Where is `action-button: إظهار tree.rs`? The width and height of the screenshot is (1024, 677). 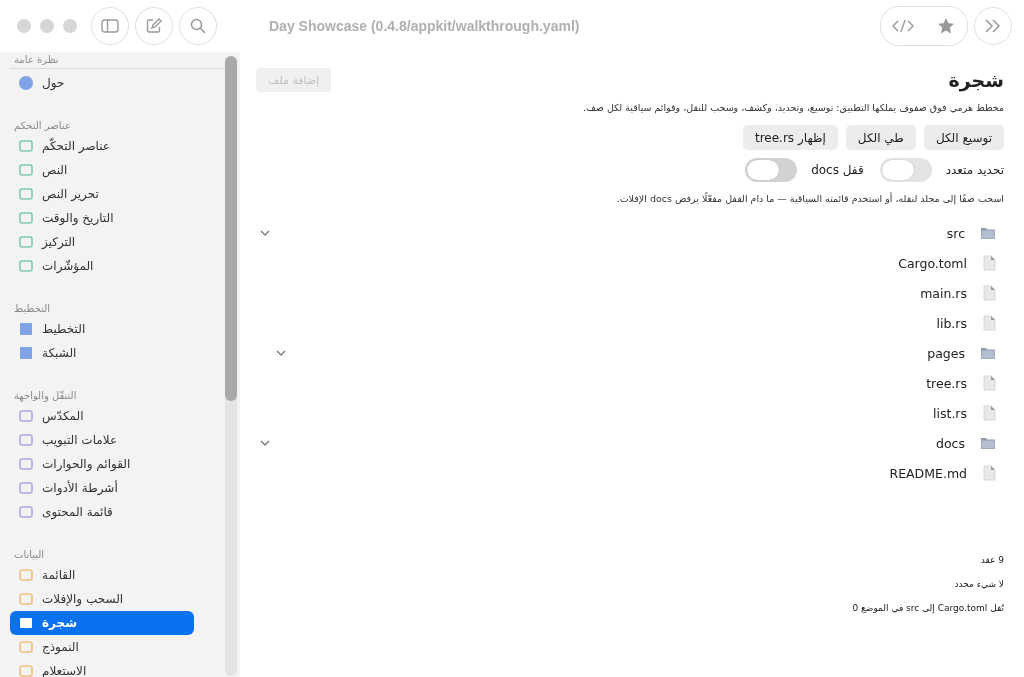
action-button: إظهار tree.rs is located at coordinates (790, 137).